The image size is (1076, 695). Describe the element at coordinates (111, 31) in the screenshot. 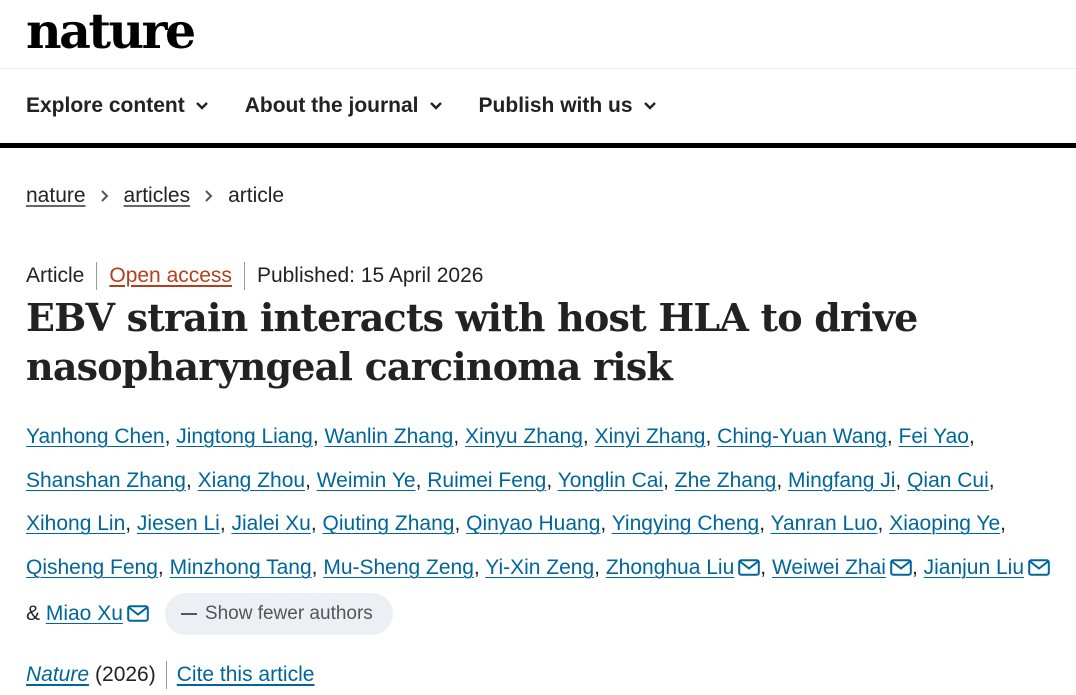

I see `nature-logo: nature` at that location.